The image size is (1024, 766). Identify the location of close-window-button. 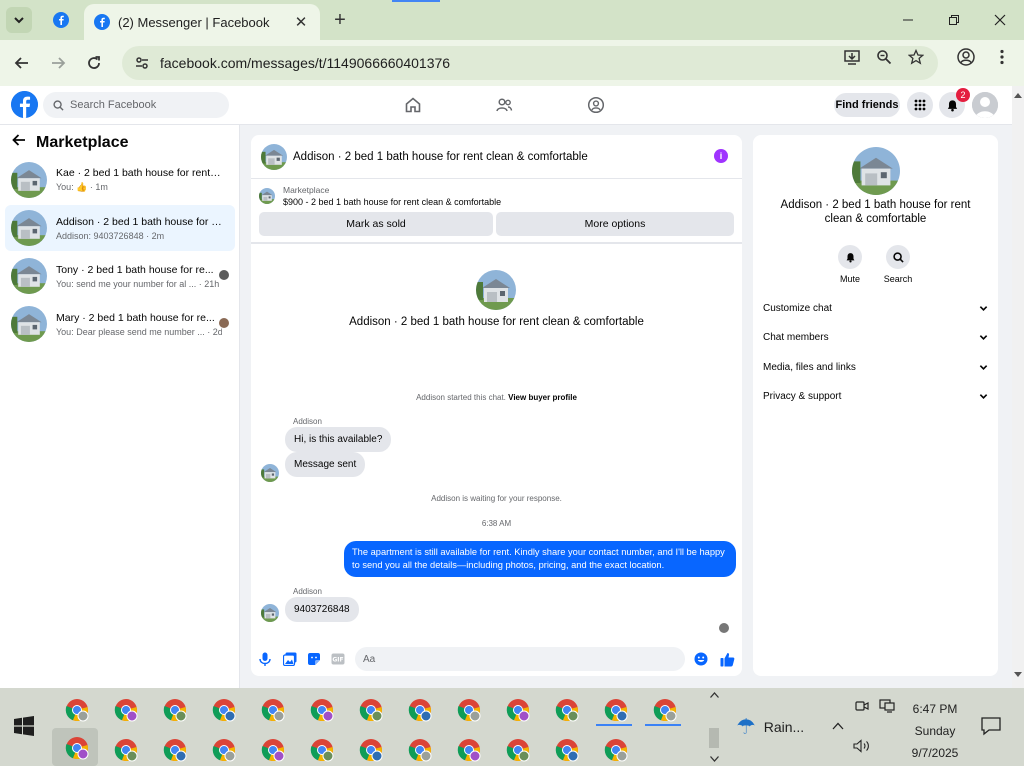
(1000, 20).